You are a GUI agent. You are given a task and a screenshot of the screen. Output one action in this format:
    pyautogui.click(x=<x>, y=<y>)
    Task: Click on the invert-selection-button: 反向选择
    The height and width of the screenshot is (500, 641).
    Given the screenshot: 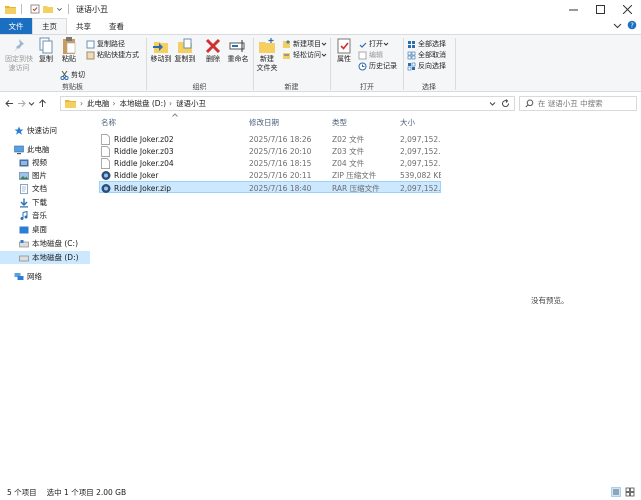 What is the action you would take?
    pyautogui.click(x=426, y=66)
    